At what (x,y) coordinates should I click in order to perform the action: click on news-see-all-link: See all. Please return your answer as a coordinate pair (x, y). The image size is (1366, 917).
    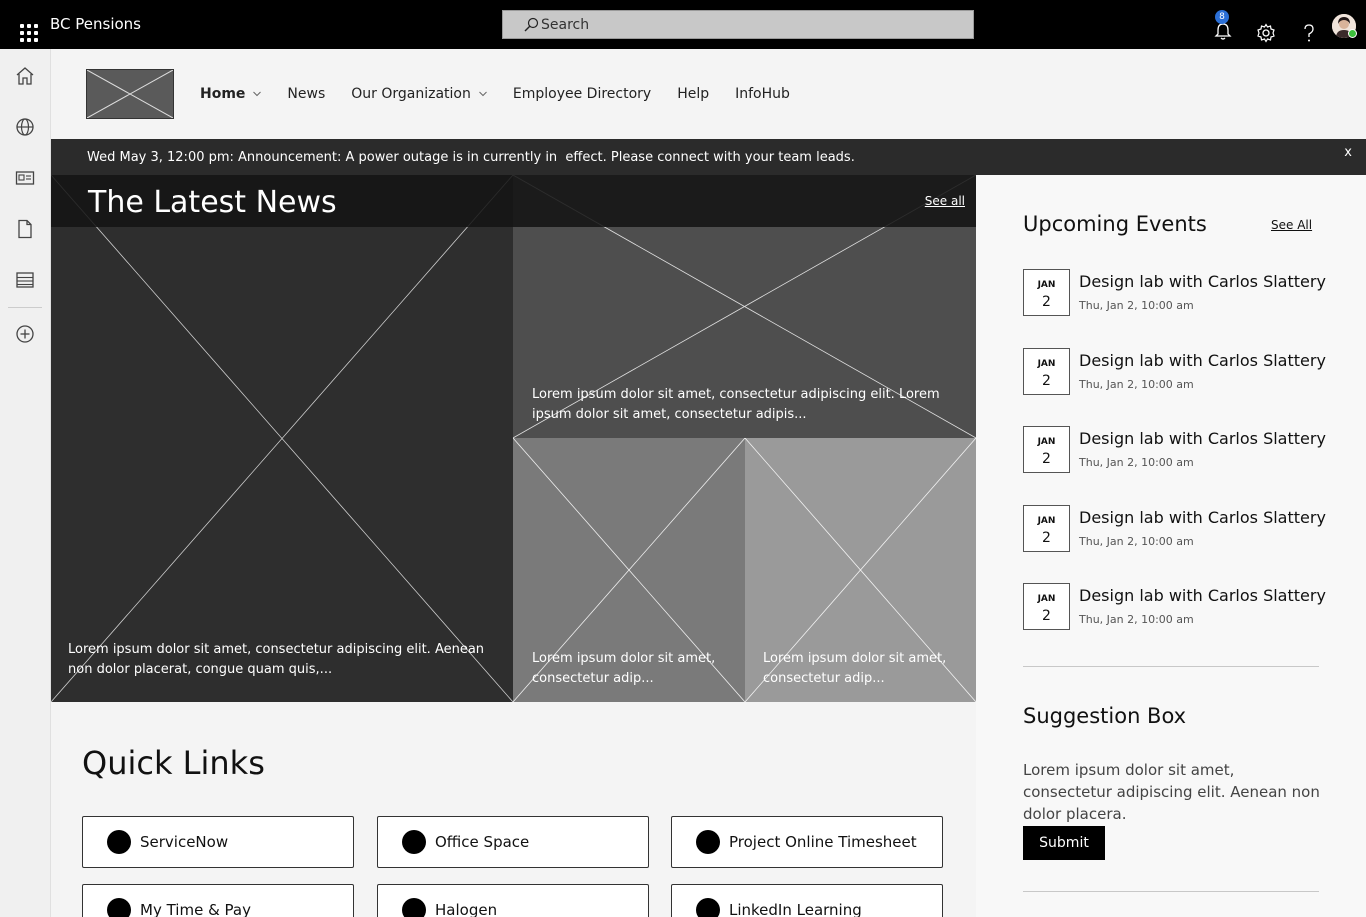
    Looking at the image, I should click on (945, 201).